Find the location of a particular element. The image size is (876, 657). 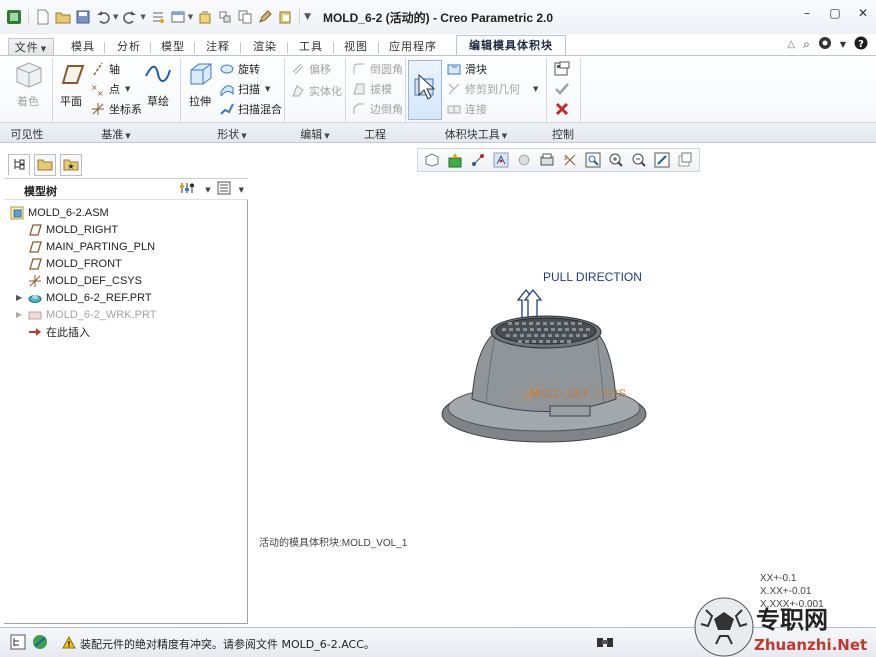

search-icon: ⌕ is located at coordinates (806, 44).